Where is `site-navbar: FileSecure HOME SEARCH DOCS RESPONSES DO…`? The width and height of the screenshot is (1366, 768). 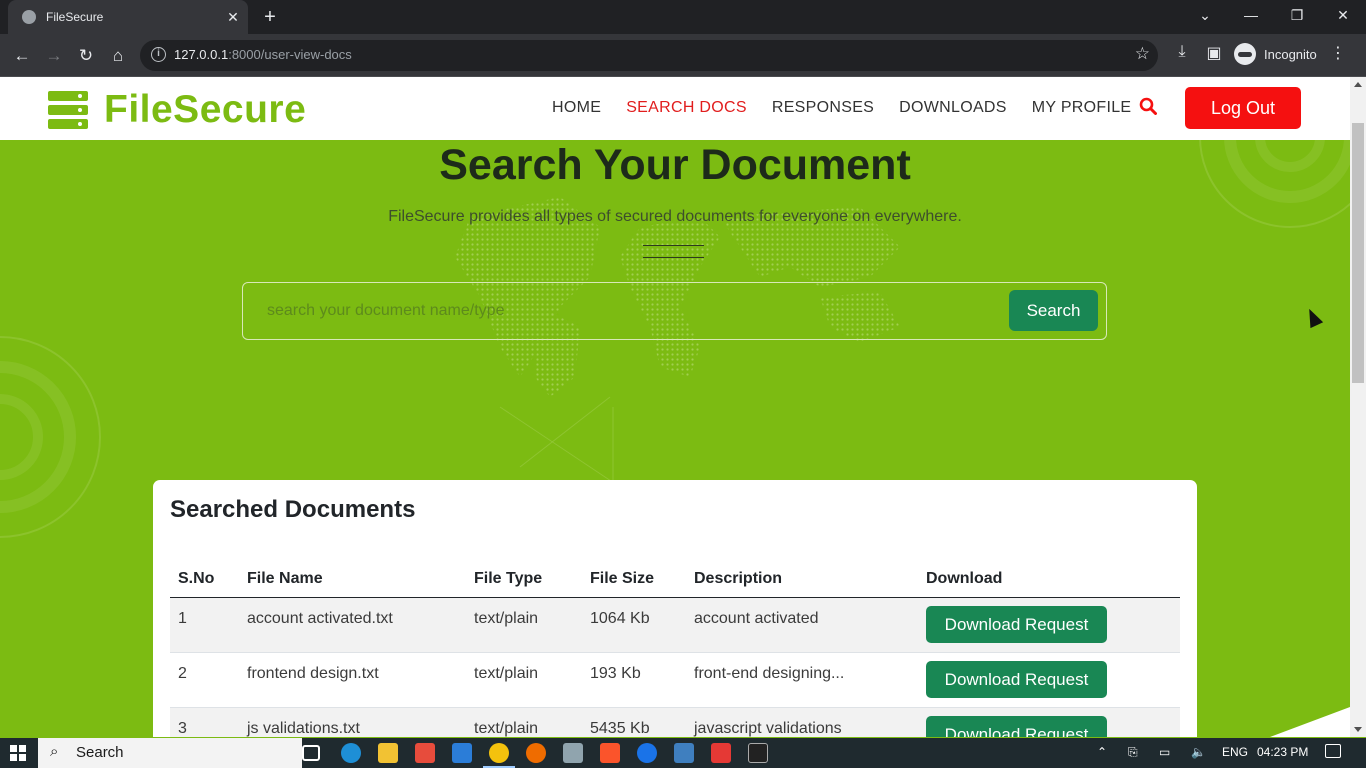 site-navbar: FileSecure HOME SEARCH DOCS RESPONSES DO… is located at coordinates (675, 108).